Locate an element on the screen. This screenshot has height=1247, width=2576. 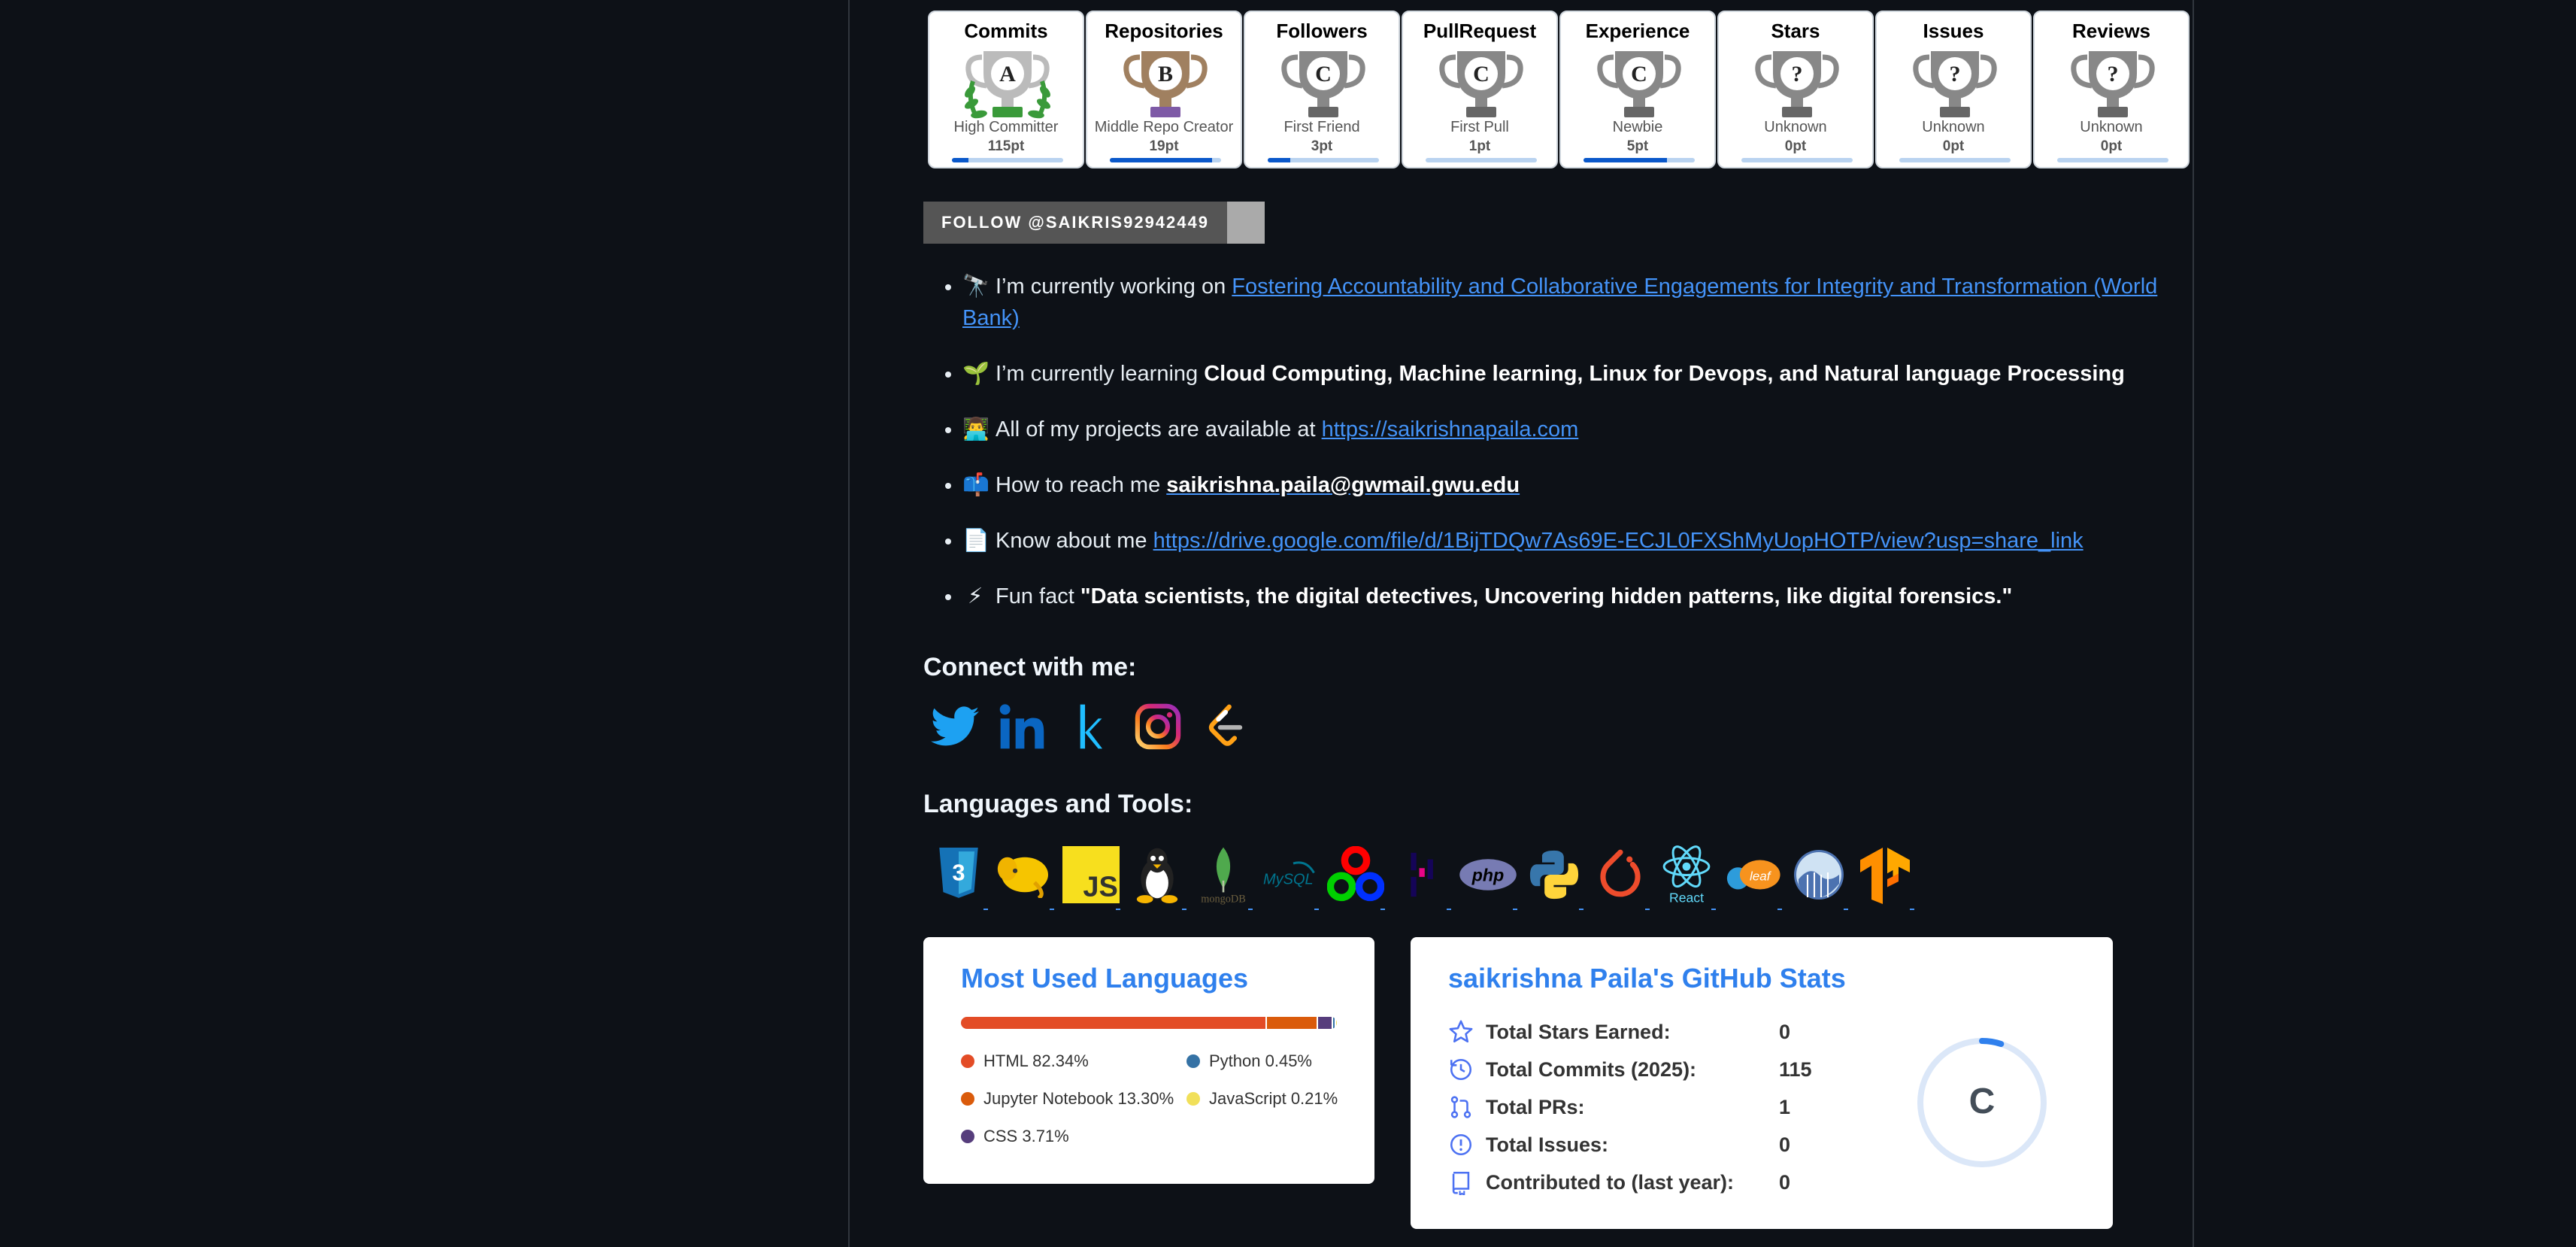
kaggle-icon is located at coordinates (1090, 726).